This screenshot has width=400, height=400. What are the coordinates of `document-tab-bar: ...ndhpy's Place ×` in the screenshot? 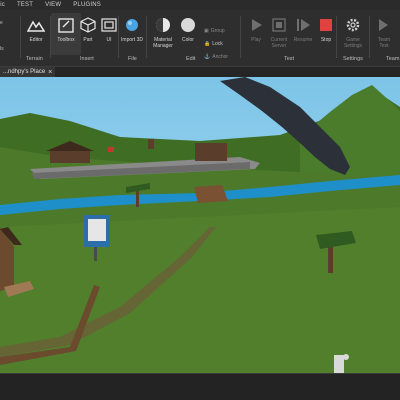 It's located at (200, 72).